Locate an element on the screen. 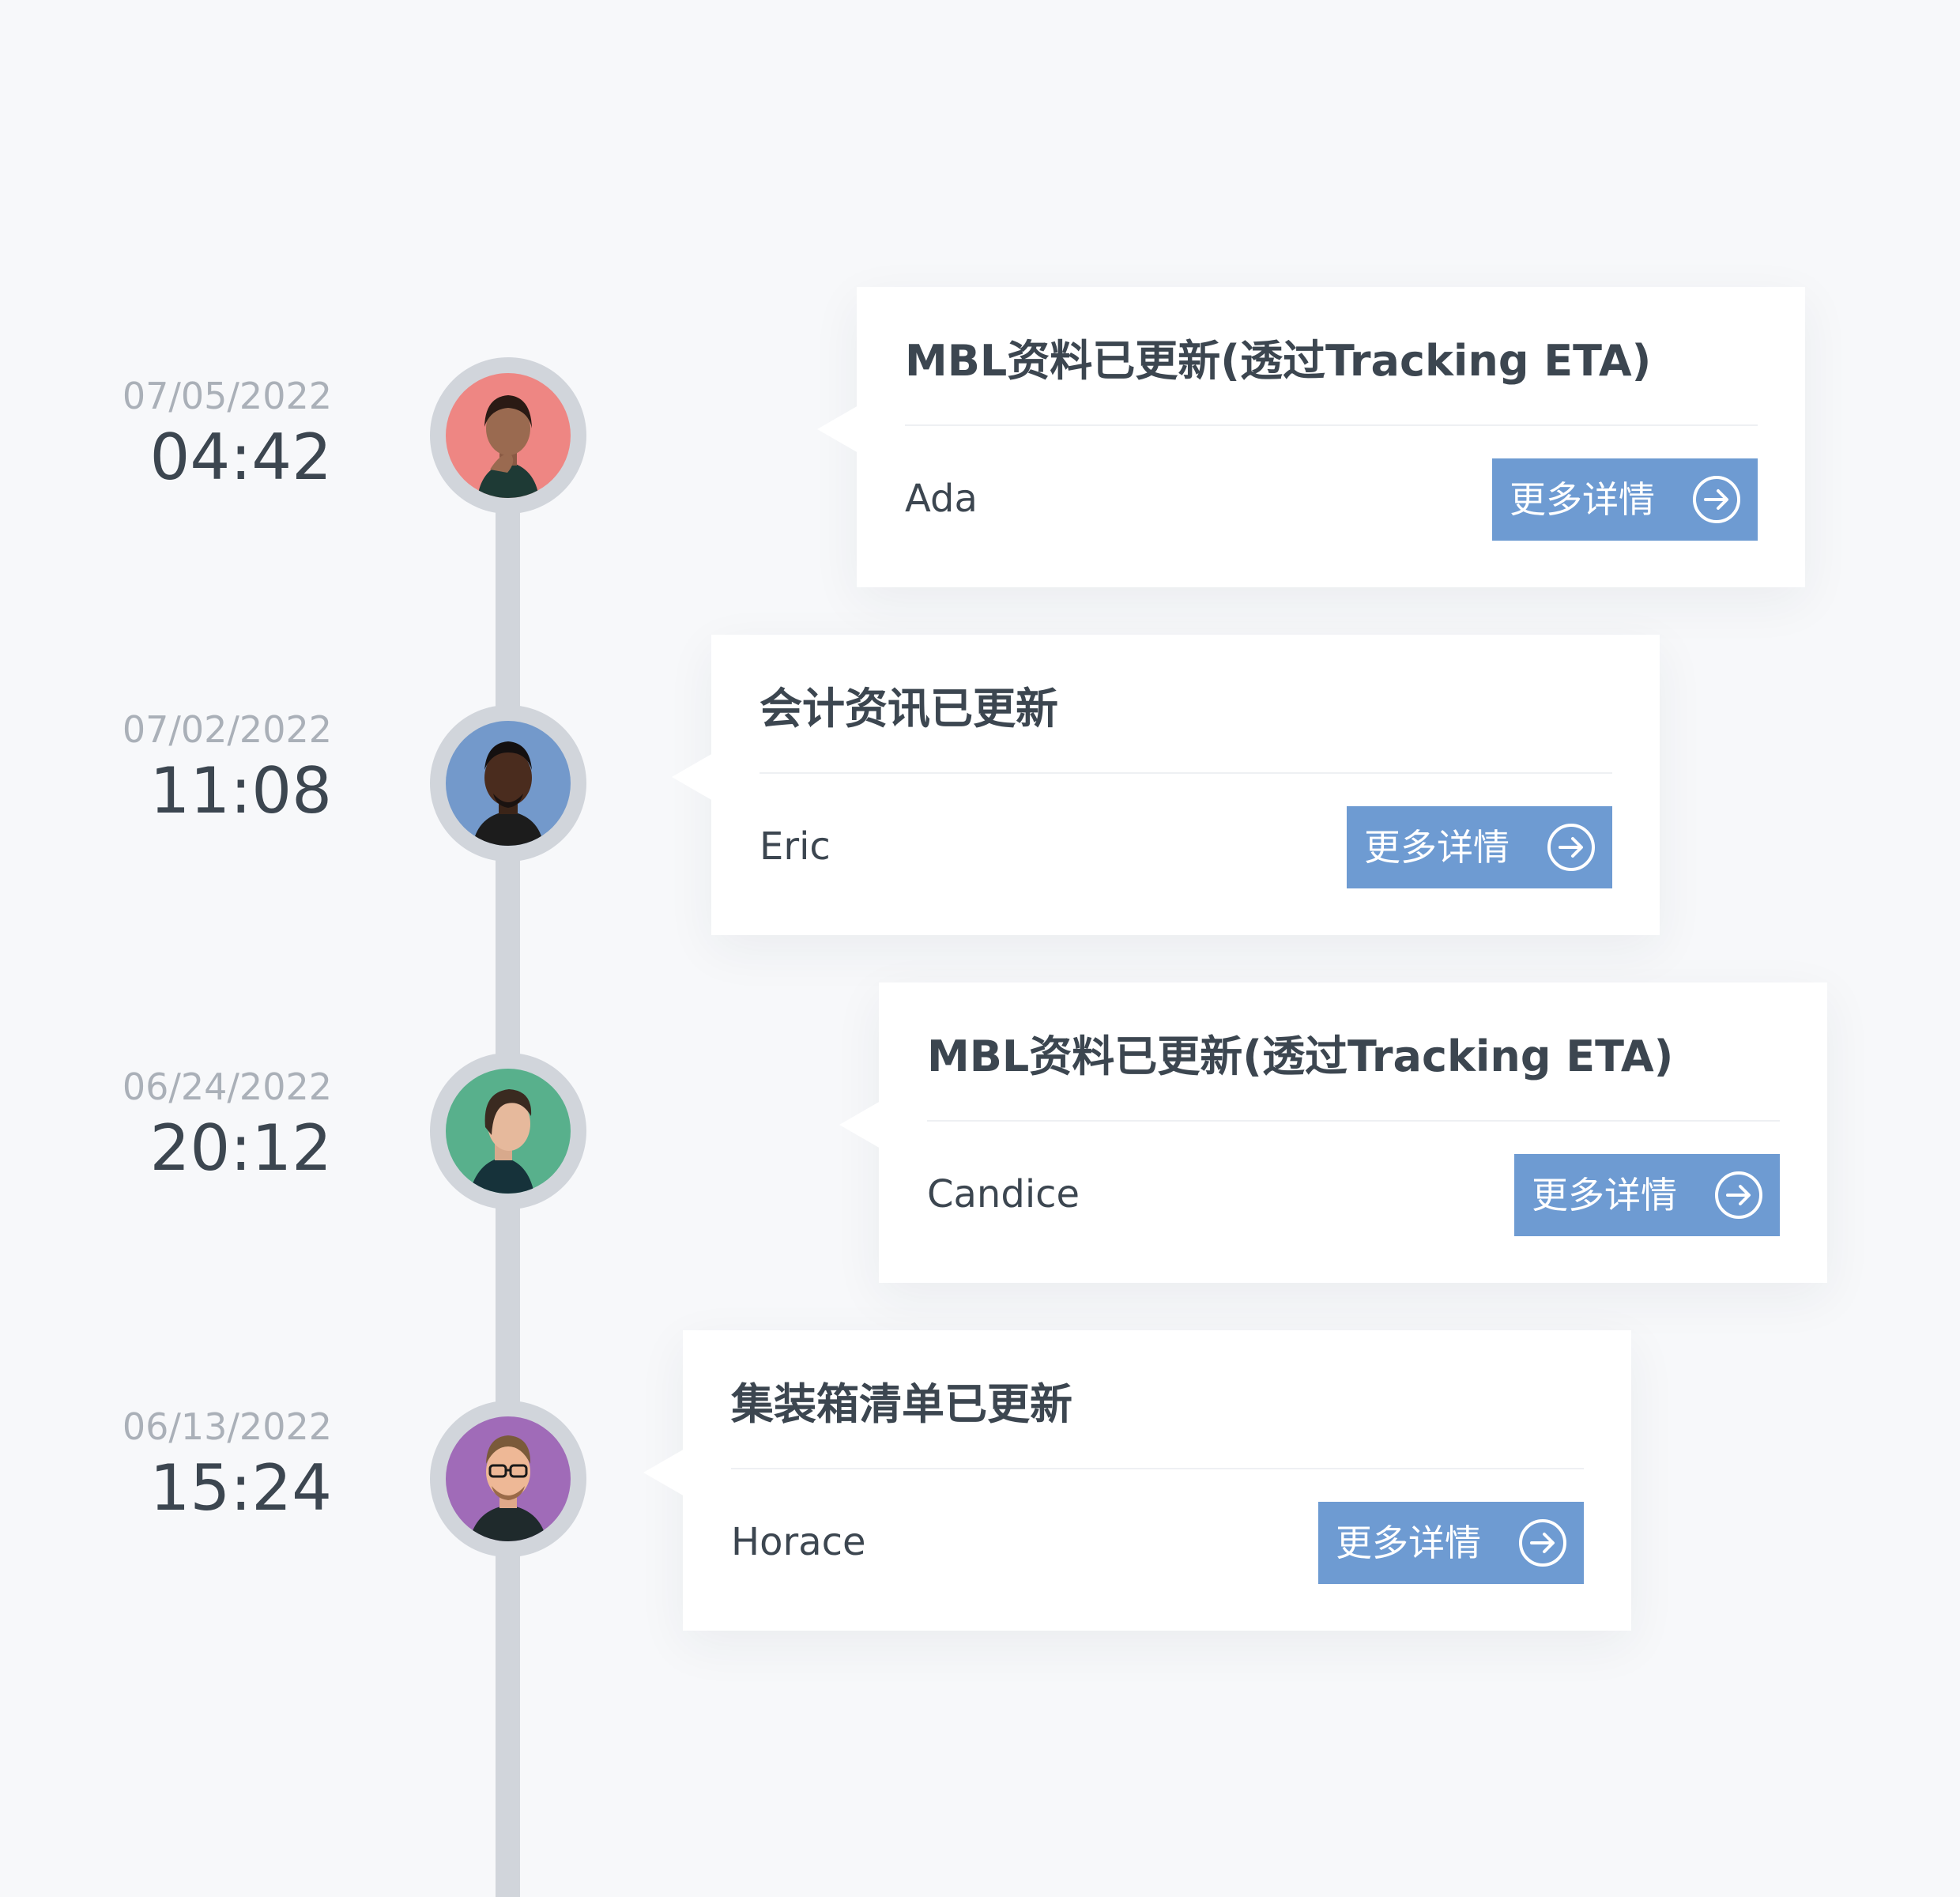 Image resolution: width=1960 pixels, height=1897 pixels. entry-time: 15:24 is located at coordinates (241, 1488).